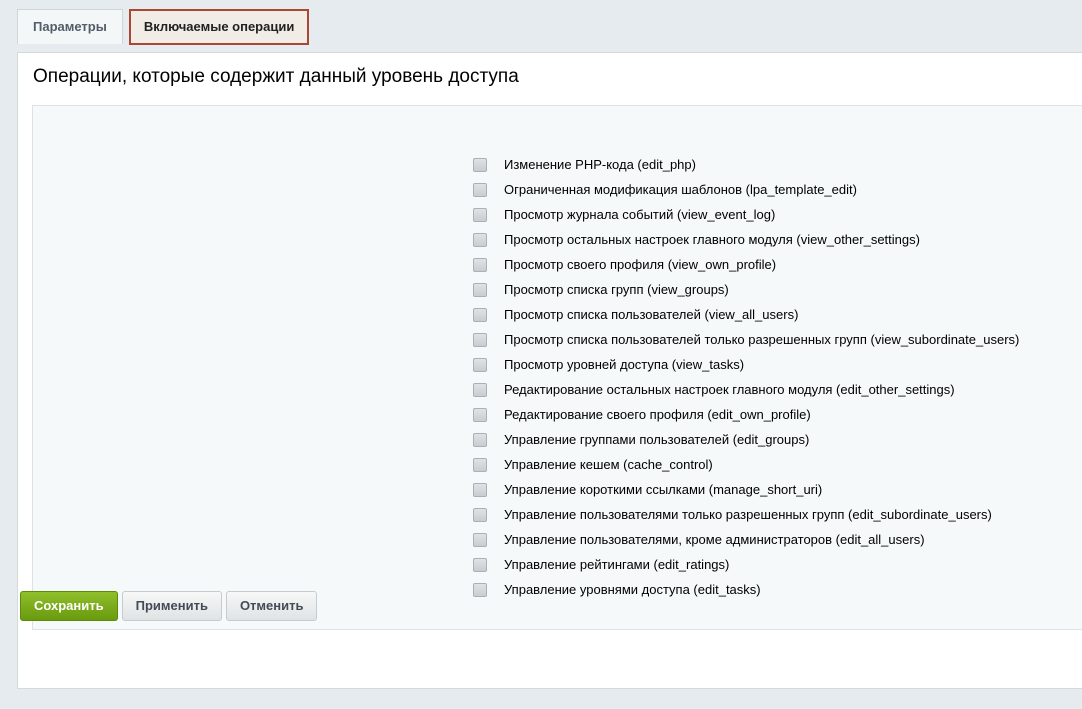 This screenshot has height=709, width=1082. Describe the element at coordinates (746, 364) in the screenshot. I see `operation-item: Просмотр уровней доступа (view_tasks)` at that location.